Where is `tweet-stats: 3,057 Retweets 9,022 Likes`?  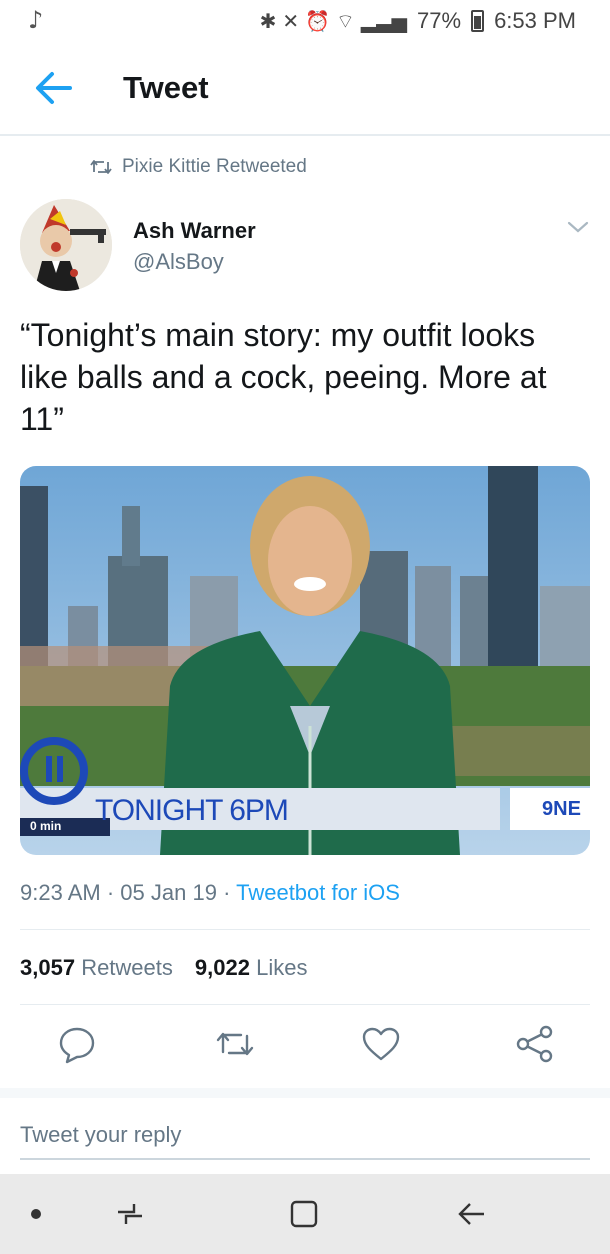 tweet-stats: 3,057 Retweets 9,022 Likes is located at coordinates (163, 968).